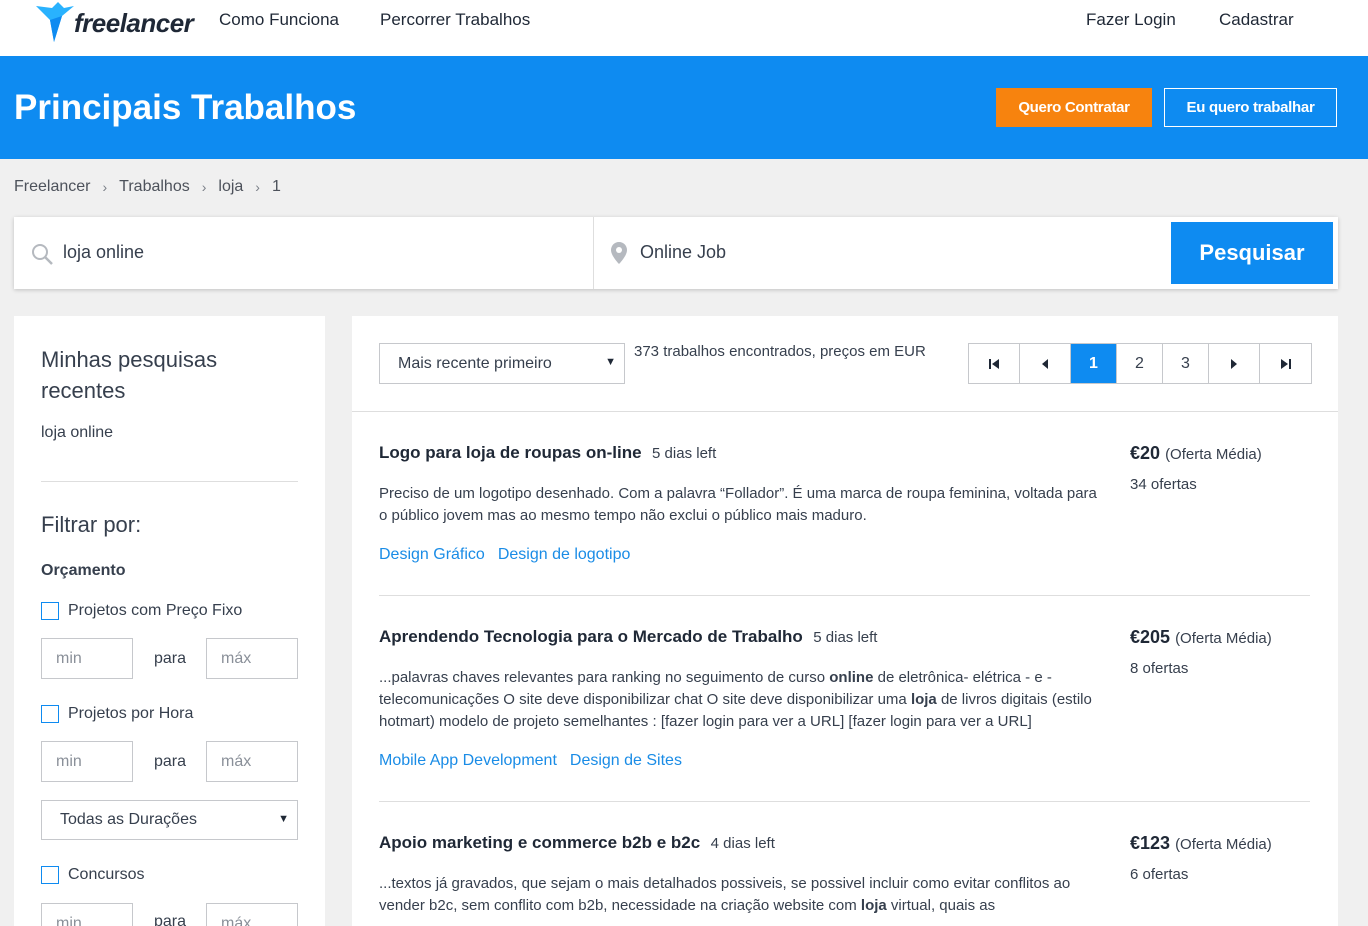 Image resolution: width=1368 pixels, height=926 pixels. Describe the element at coordinates (619, 253) in the screenshot. I see `location-pin-icon` at that location.